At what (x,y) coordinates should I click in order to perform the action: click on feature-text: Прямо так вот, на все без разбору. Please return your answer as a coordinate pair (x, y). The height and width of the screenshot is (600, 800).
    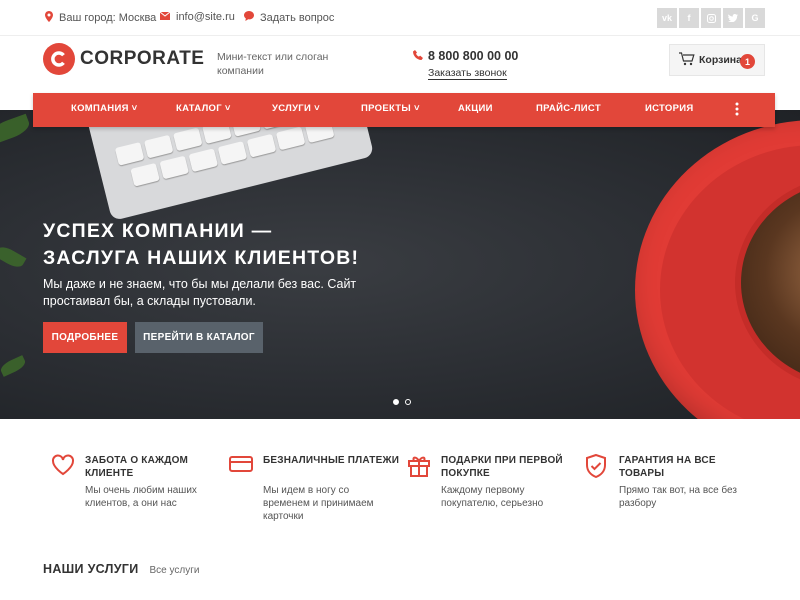
    Looking at the image, I should click on (678, 497).